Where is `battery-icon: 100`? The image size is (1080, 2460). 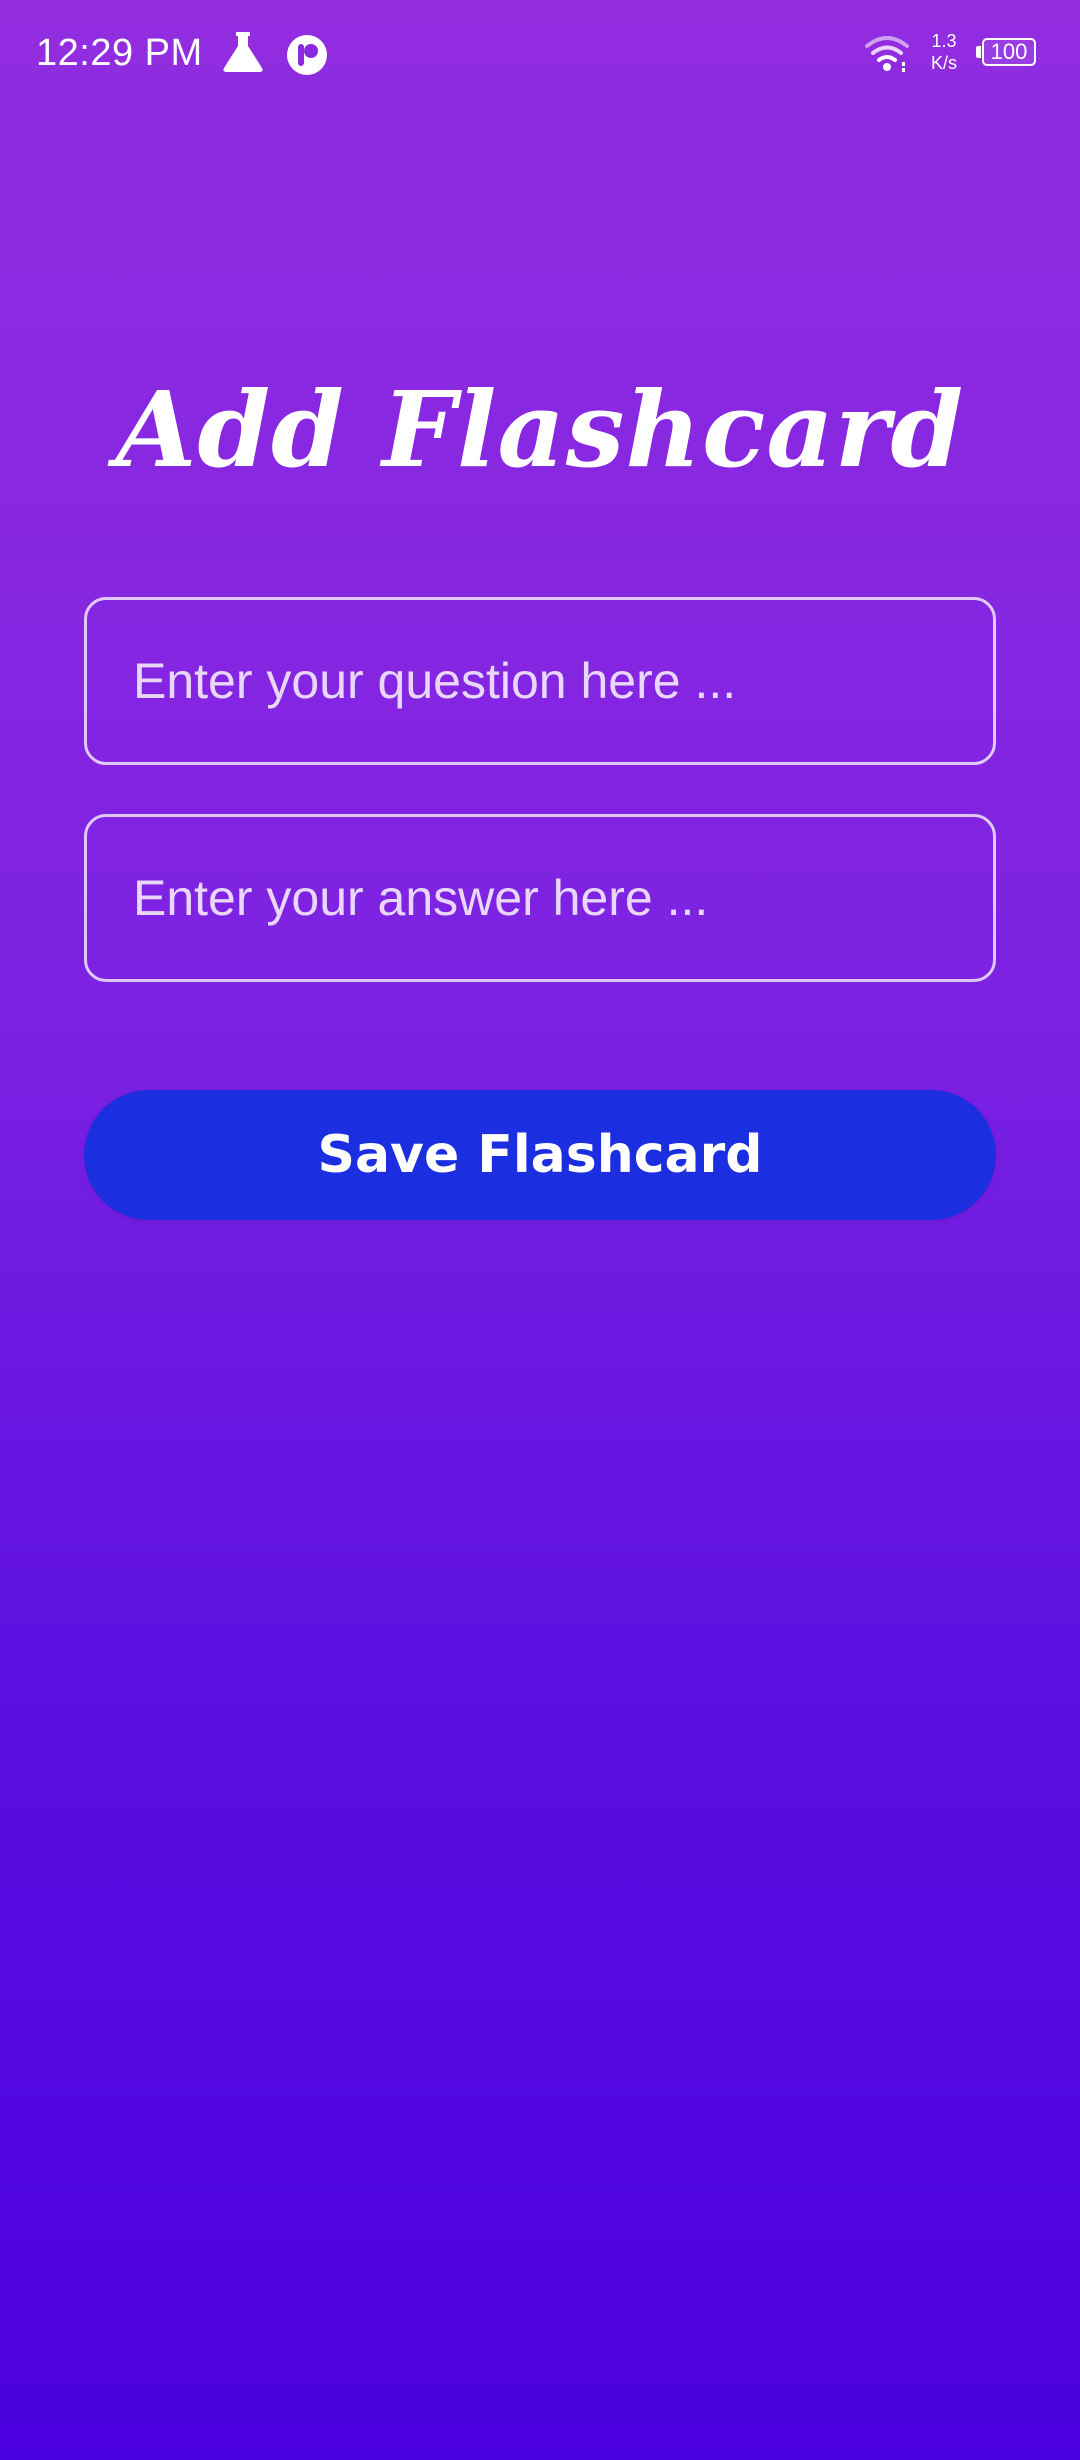
battery-icon: 100 is located at coordinates (1008, 54).